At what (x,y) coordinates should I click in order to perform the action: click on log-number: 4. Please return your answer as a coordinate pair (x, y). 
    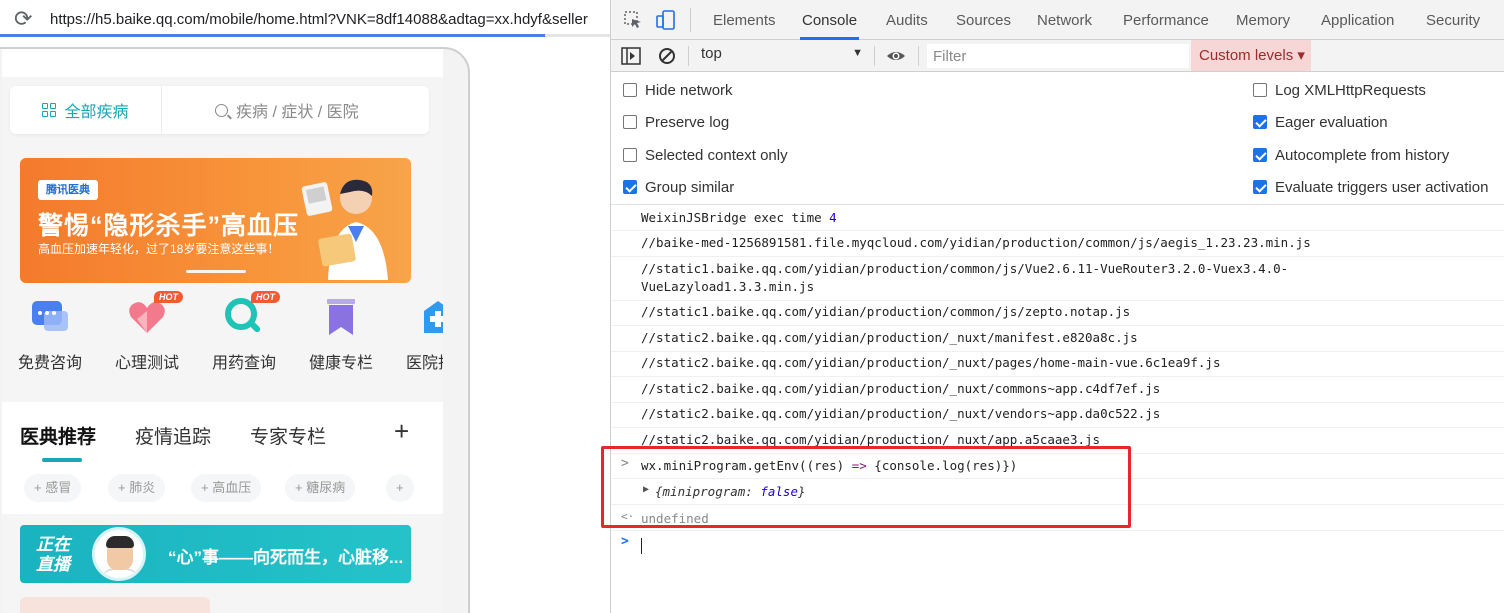
    Looking at the image, I should click on (833, 217).